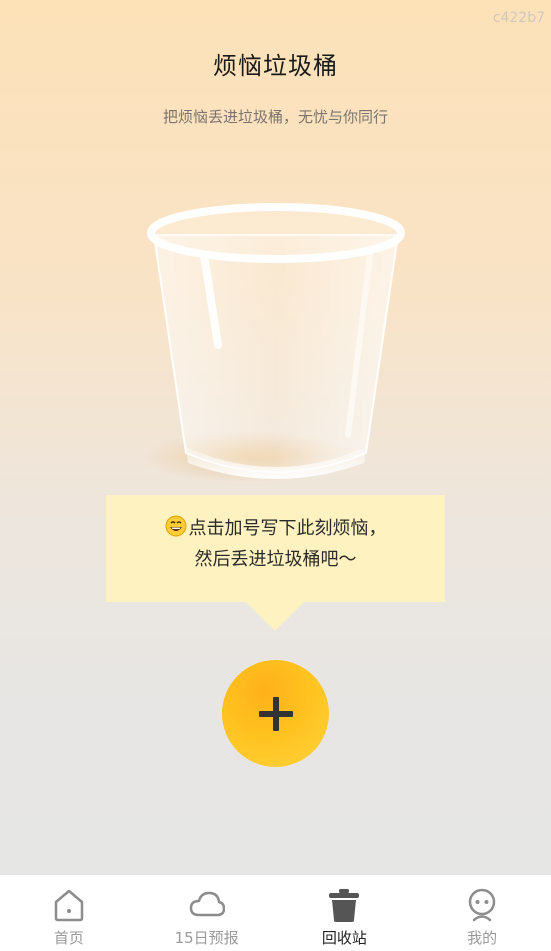 The width and height of the screenshot is (551, 951). I want to click on tab-forecast: 15日预报, so click(207, 913).